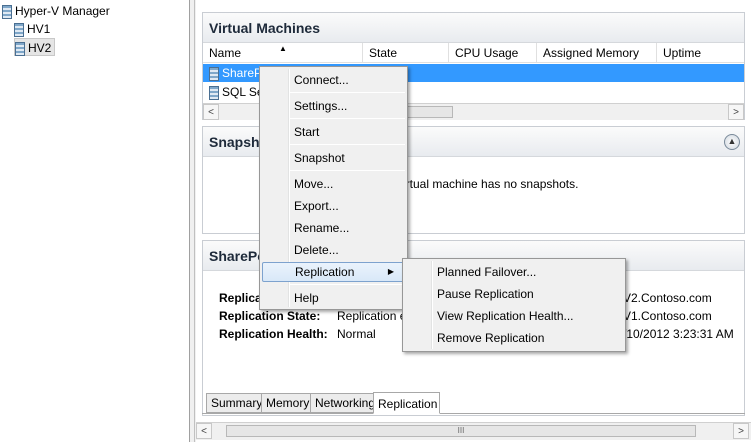 This screenshot has width=751, height=442. What do you see at coordinates (192, 221) in the screenshot?
I see `pane-splitter` at bounding box center [192, 221].